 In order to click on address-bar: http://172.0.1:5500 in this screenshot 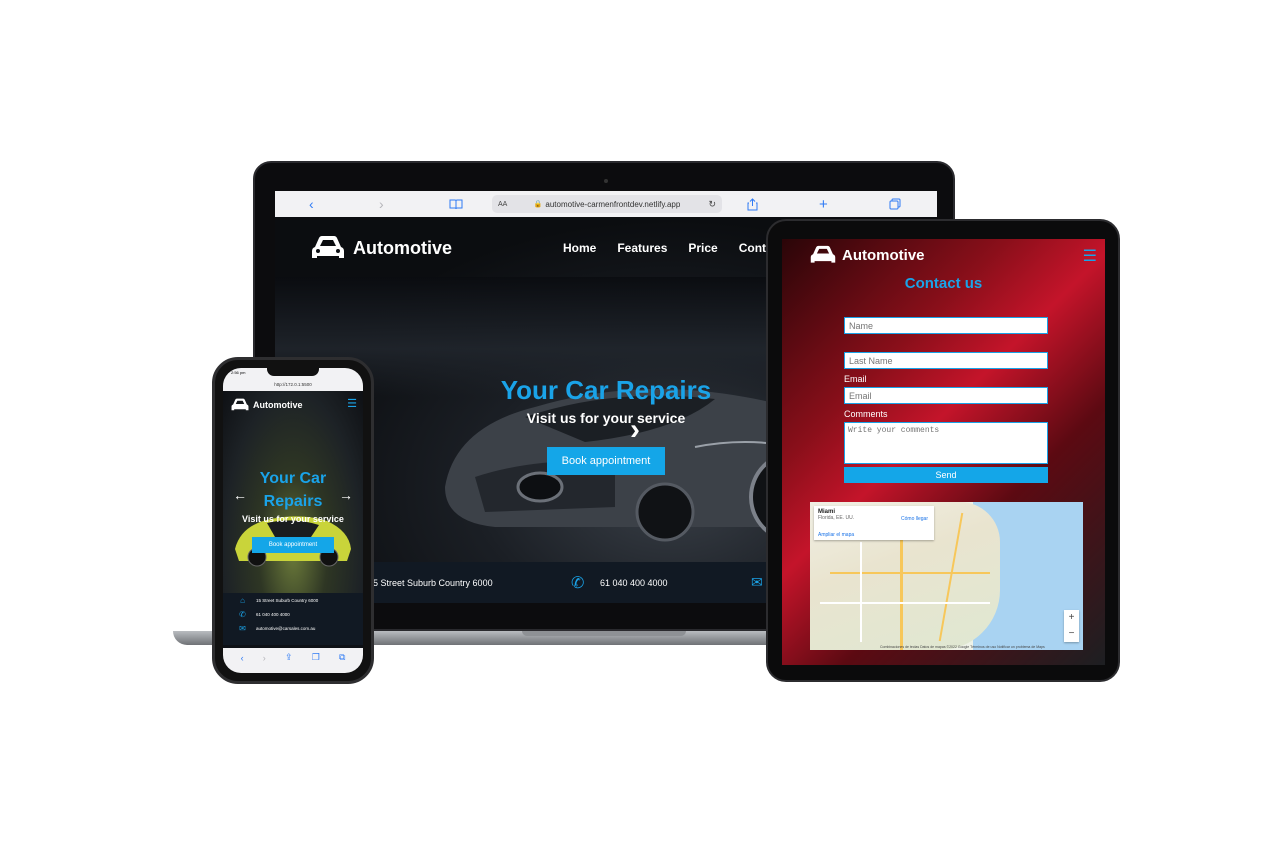, I will do `click(293, 384)`.